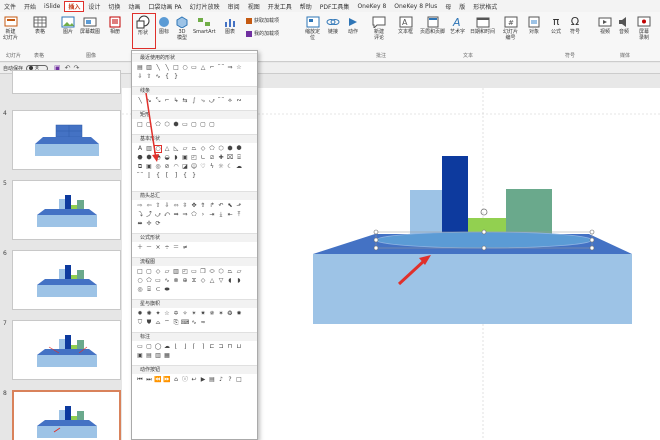 The width and height of the screenshot is (660, 440). Describe the element at coordinates (415, 6) in the screenshot. I see `menu-tab: OneKey 8 Plus` at that location.